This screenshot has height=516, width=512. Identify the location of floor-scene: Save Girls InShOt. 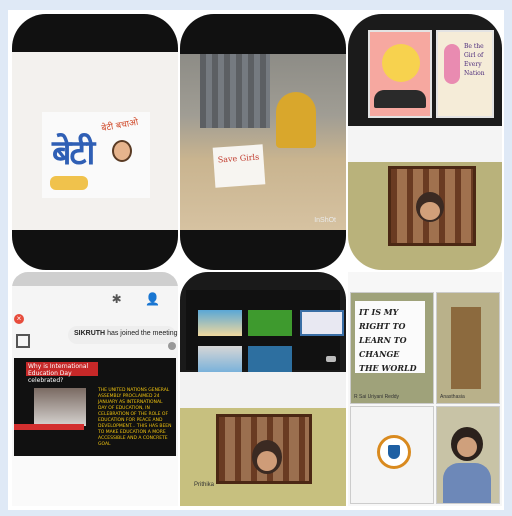
(263, 142).